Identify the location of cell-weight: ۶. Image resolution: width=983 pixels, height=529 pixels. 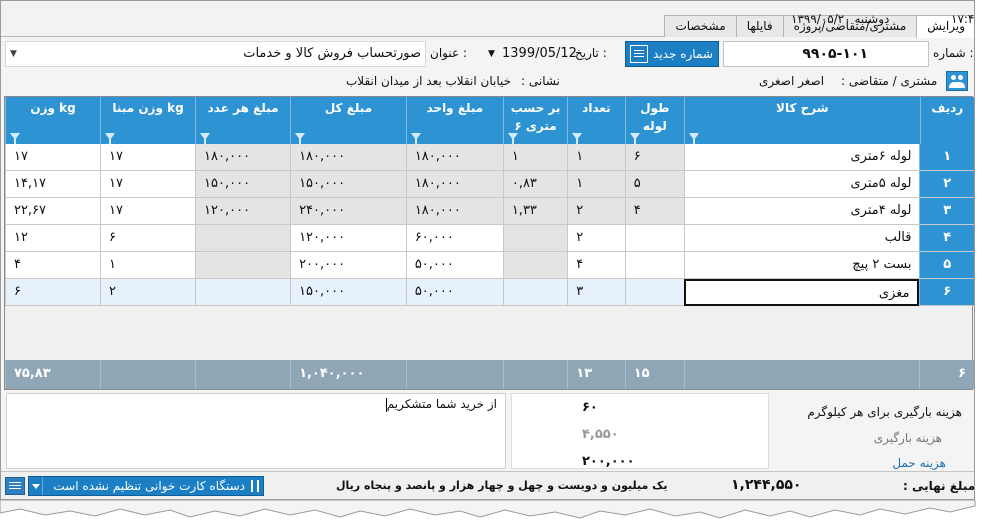
(53, 292).